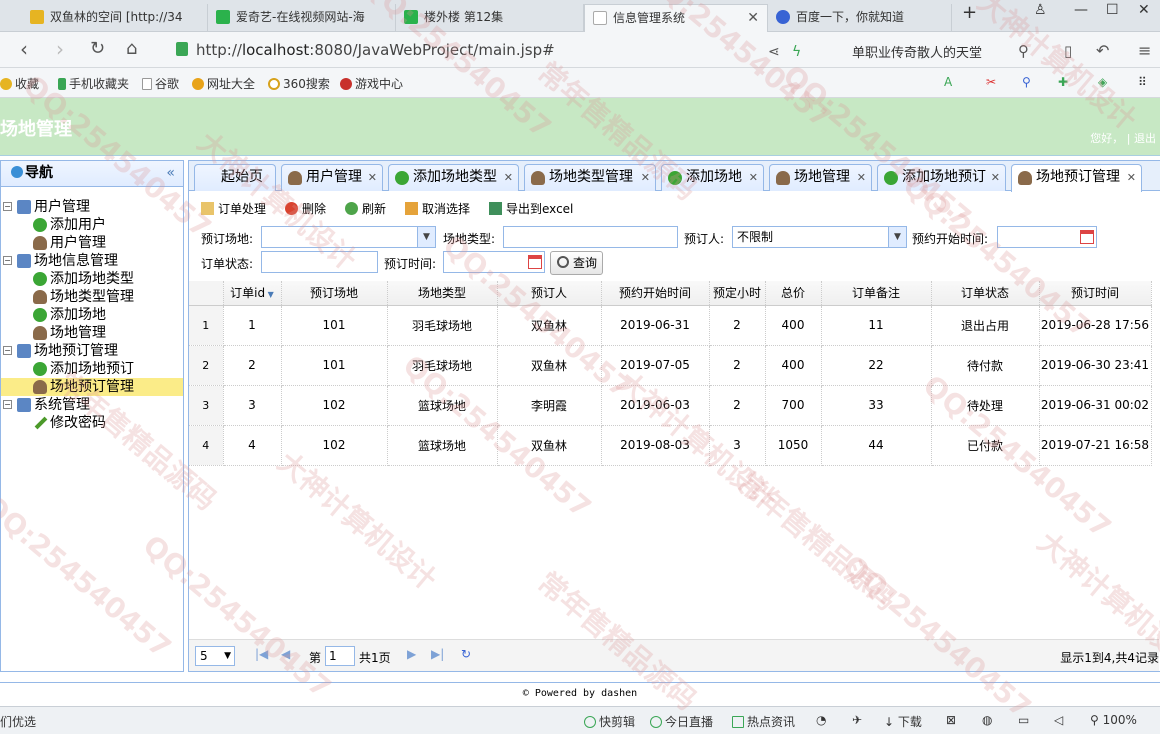  Describe the element at coordinates (92, 225) in the screenshot. I see `sidebar-item: 添加用户` at that location.